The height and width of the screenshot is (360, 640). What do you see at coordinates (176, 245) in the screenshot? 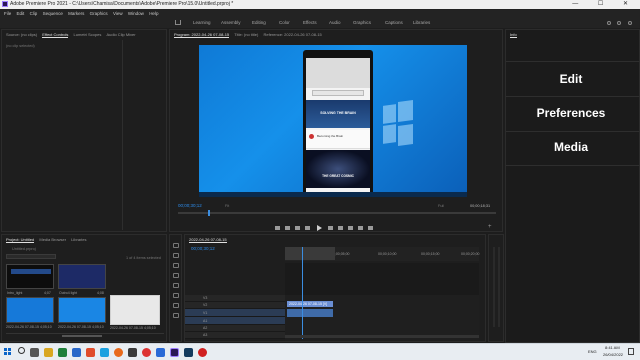
I see `selection-tool-icon` at bounding box center [176, 245].